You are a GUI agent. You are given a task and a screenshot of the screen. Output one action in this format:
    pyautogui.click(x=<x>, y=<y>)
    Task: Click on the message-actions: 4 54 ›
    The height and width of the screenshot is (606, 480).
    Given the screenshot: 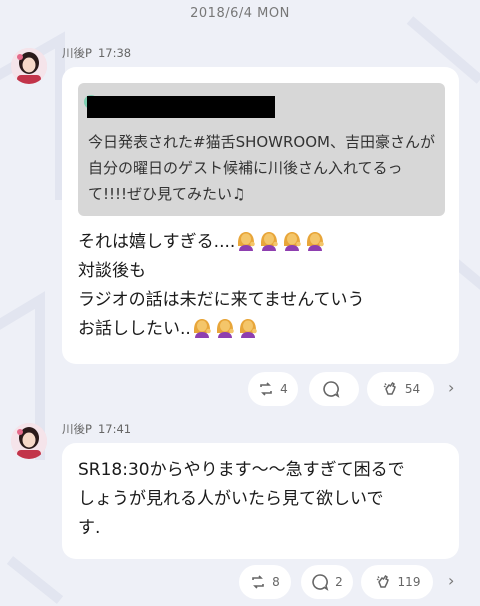 What is the action you would take?
    pyautogui.click(x=240, y=389)
    